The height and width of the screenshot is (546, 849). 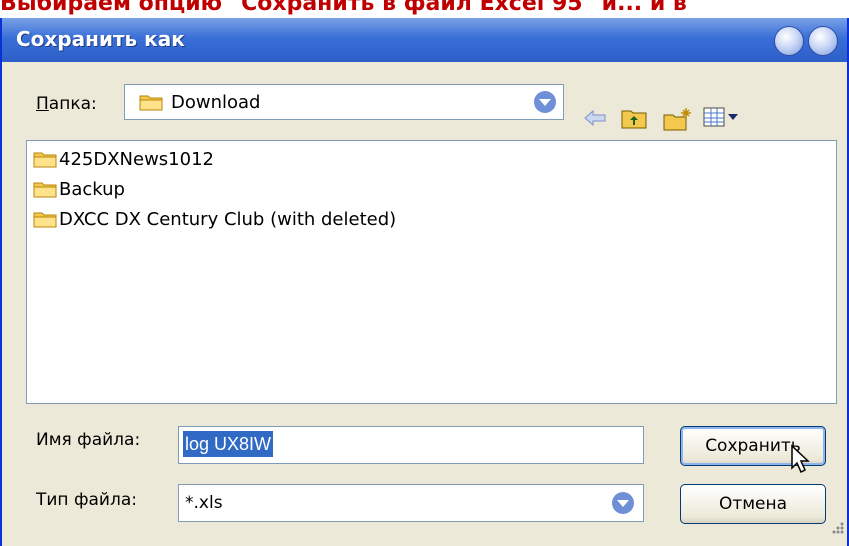 I want to click on title-bar: Сохранить как, so click(x=424, y=40).